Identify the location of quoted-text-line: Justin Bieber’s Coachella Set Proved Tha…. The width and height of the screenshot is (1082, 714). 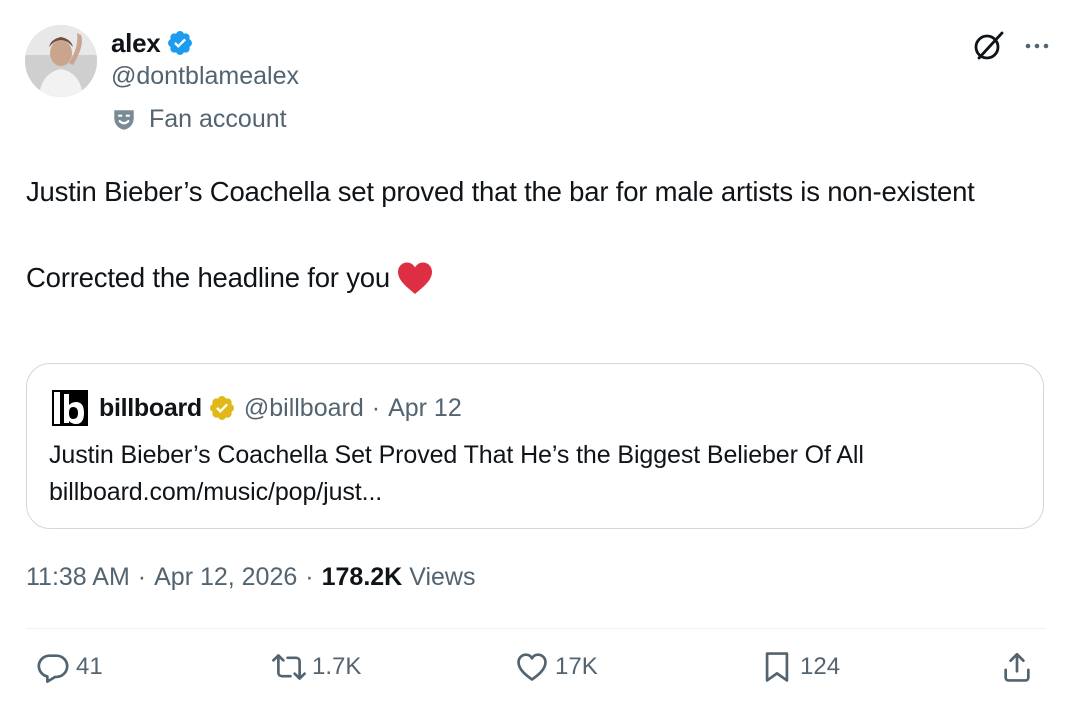
(456, 455).